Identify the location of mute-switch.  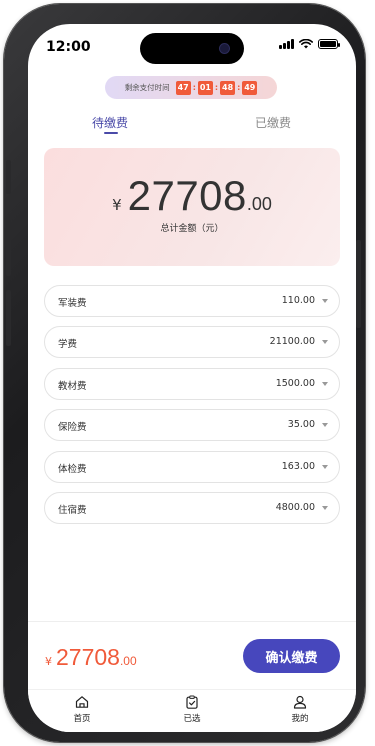
(8, 177).